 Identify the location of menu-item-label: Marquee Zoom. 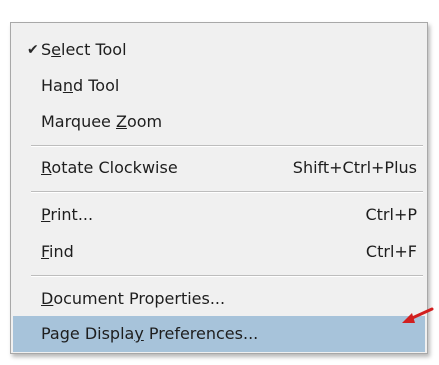
(102, 121).